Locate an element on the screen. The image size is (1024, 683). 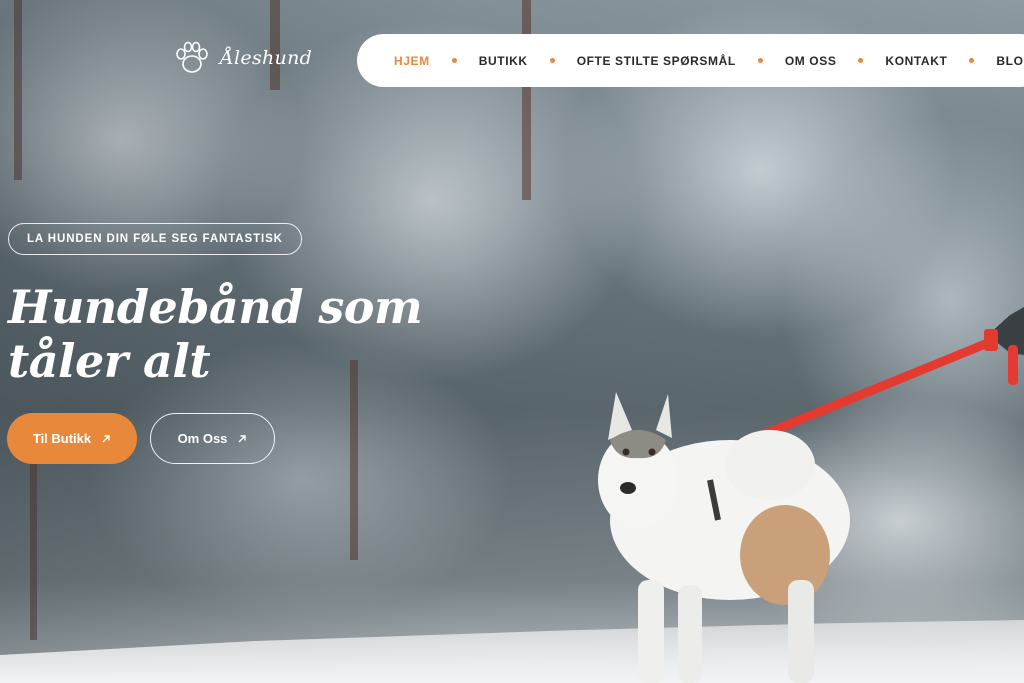
nav-item-kontakt: KONTAKT is located at coordinates (916, 61).